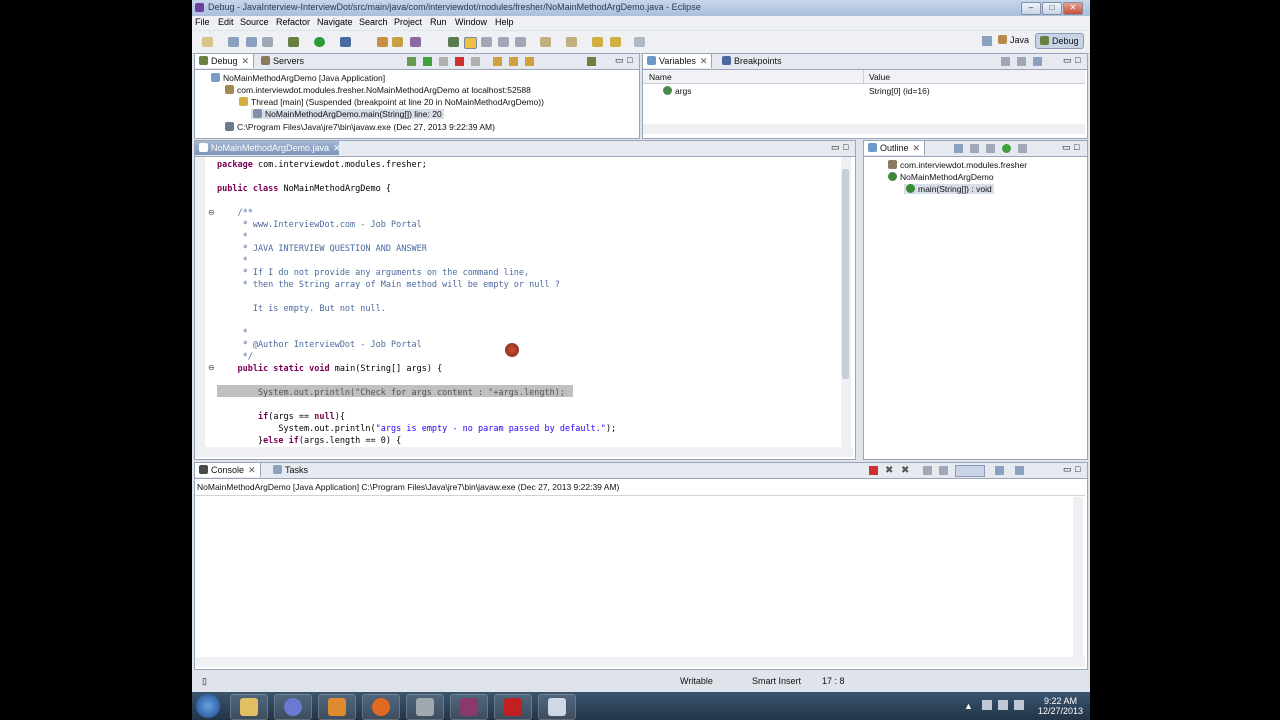 This screenshot has height=720, width=1280. What do you see at coordinates (282, 61) in the screenshot?
I see `tab-servers: Servers` at bounding box center [282, 61].